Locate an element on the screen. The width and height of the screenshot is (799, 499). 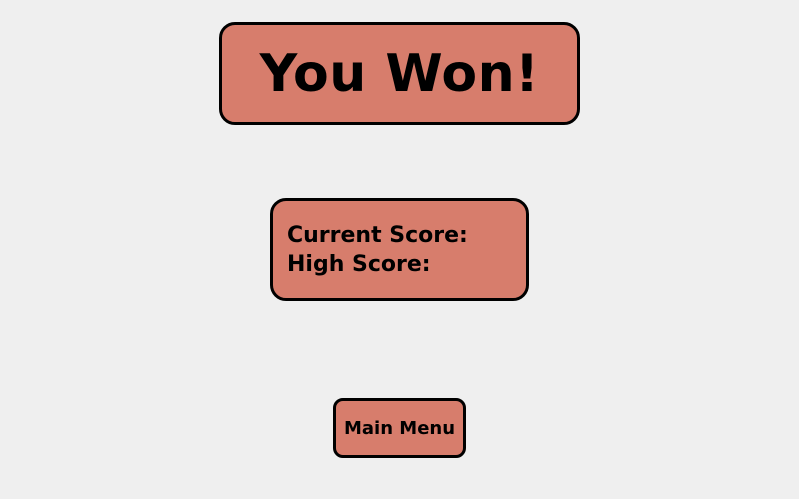
high-score-label: High Score: is located at coordinates (359, 264).